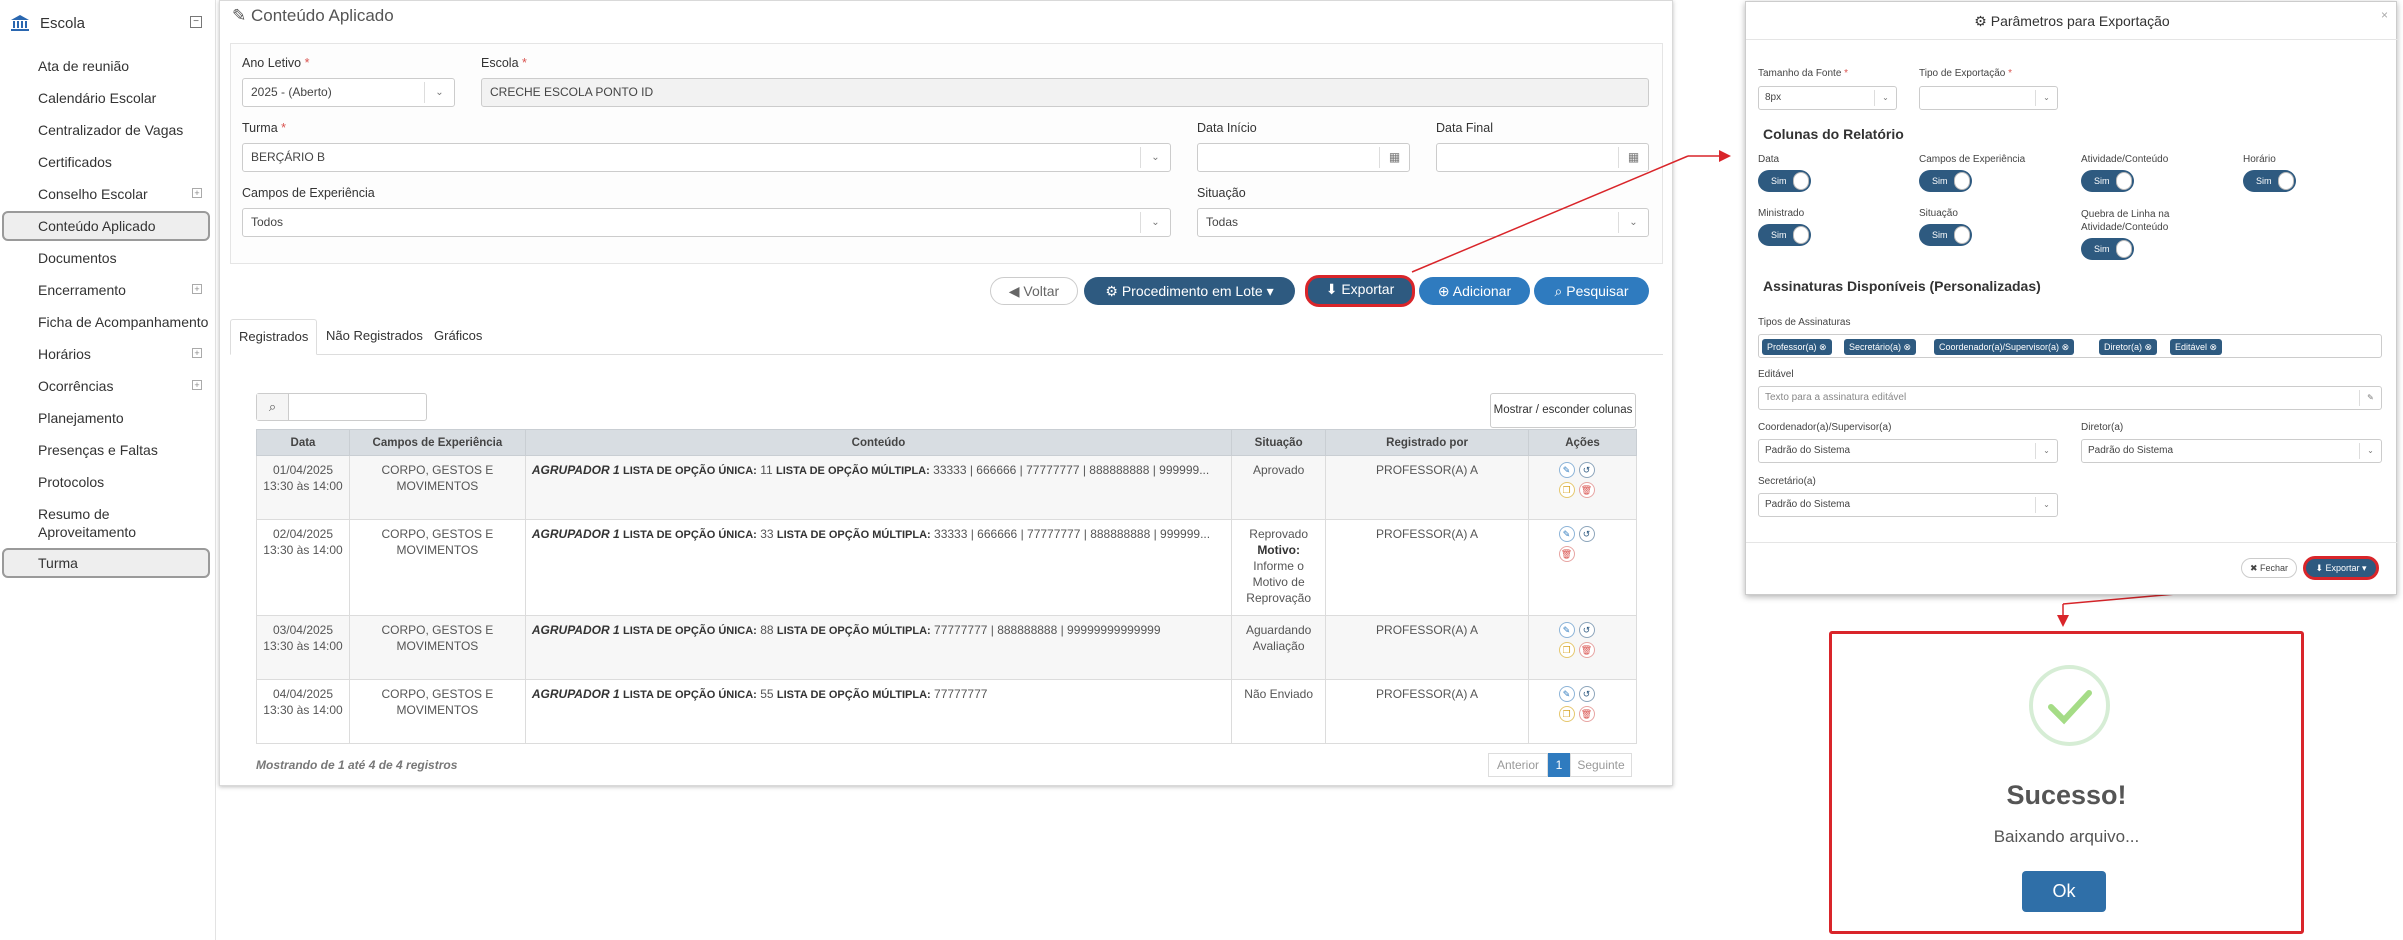 This screenshot has width=2403, height=940. Describe the element at coordinates (1808, 504) in the screenshot. I see `secretario-value: Padrão do Sistema` at that location.